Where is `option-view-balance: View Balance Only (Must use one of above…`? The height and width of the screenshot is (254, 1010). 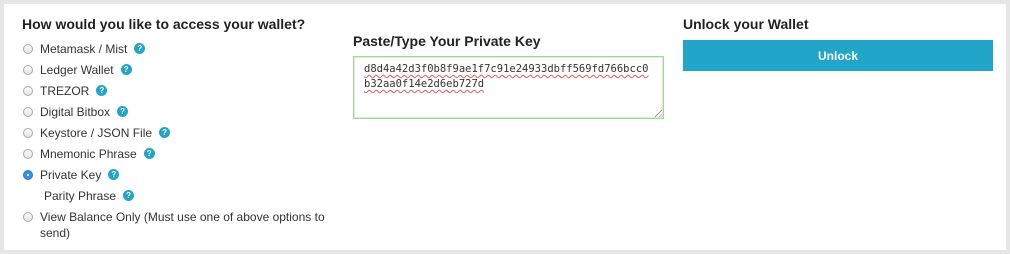
option-view-balance: View Balance Only (Must use one of above… is located at coordinates (182, 223).